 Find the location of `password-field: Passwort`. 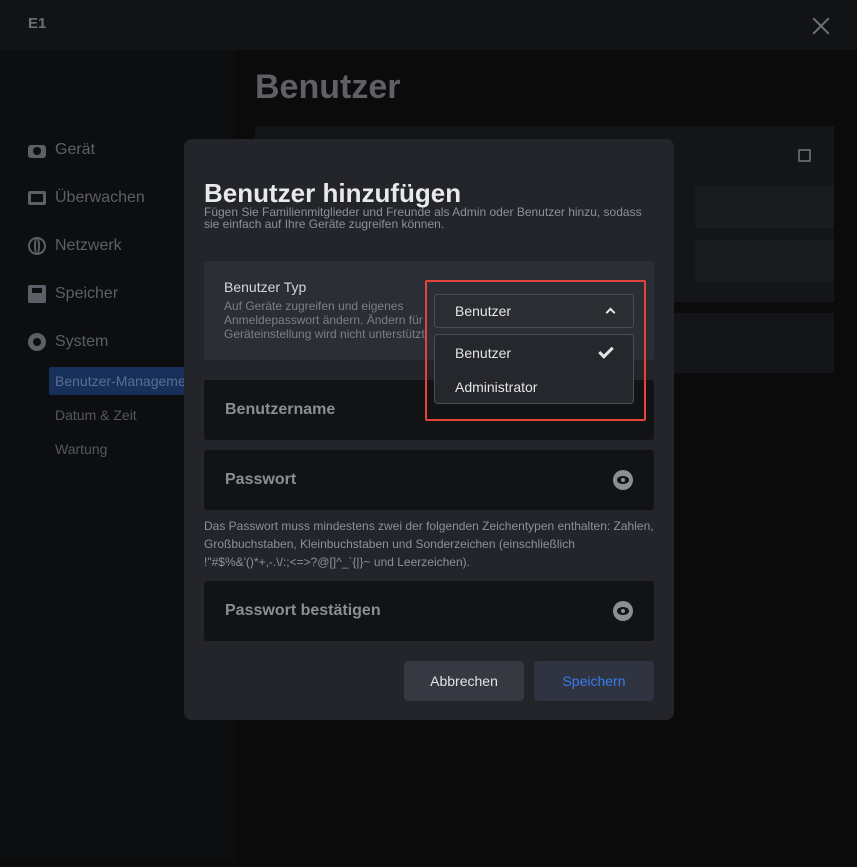

password-field: Passwort is located at coordinates (429, 480).